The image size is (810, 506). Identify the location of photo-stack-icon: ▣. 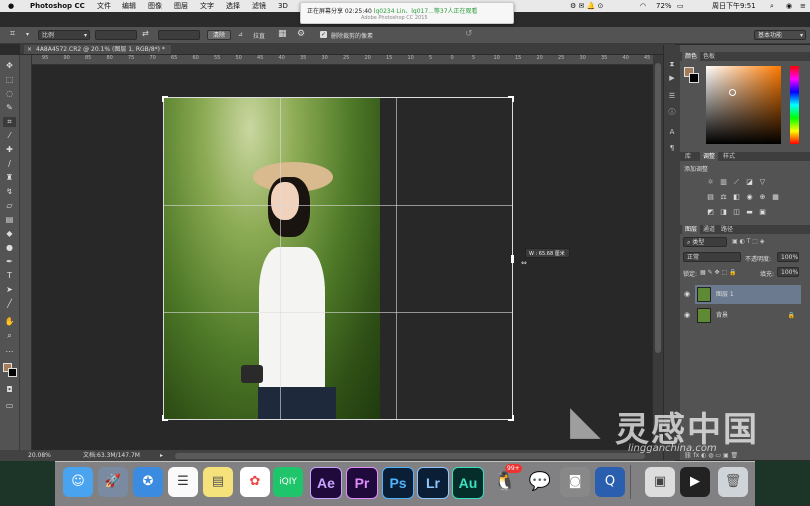
(660, 482).